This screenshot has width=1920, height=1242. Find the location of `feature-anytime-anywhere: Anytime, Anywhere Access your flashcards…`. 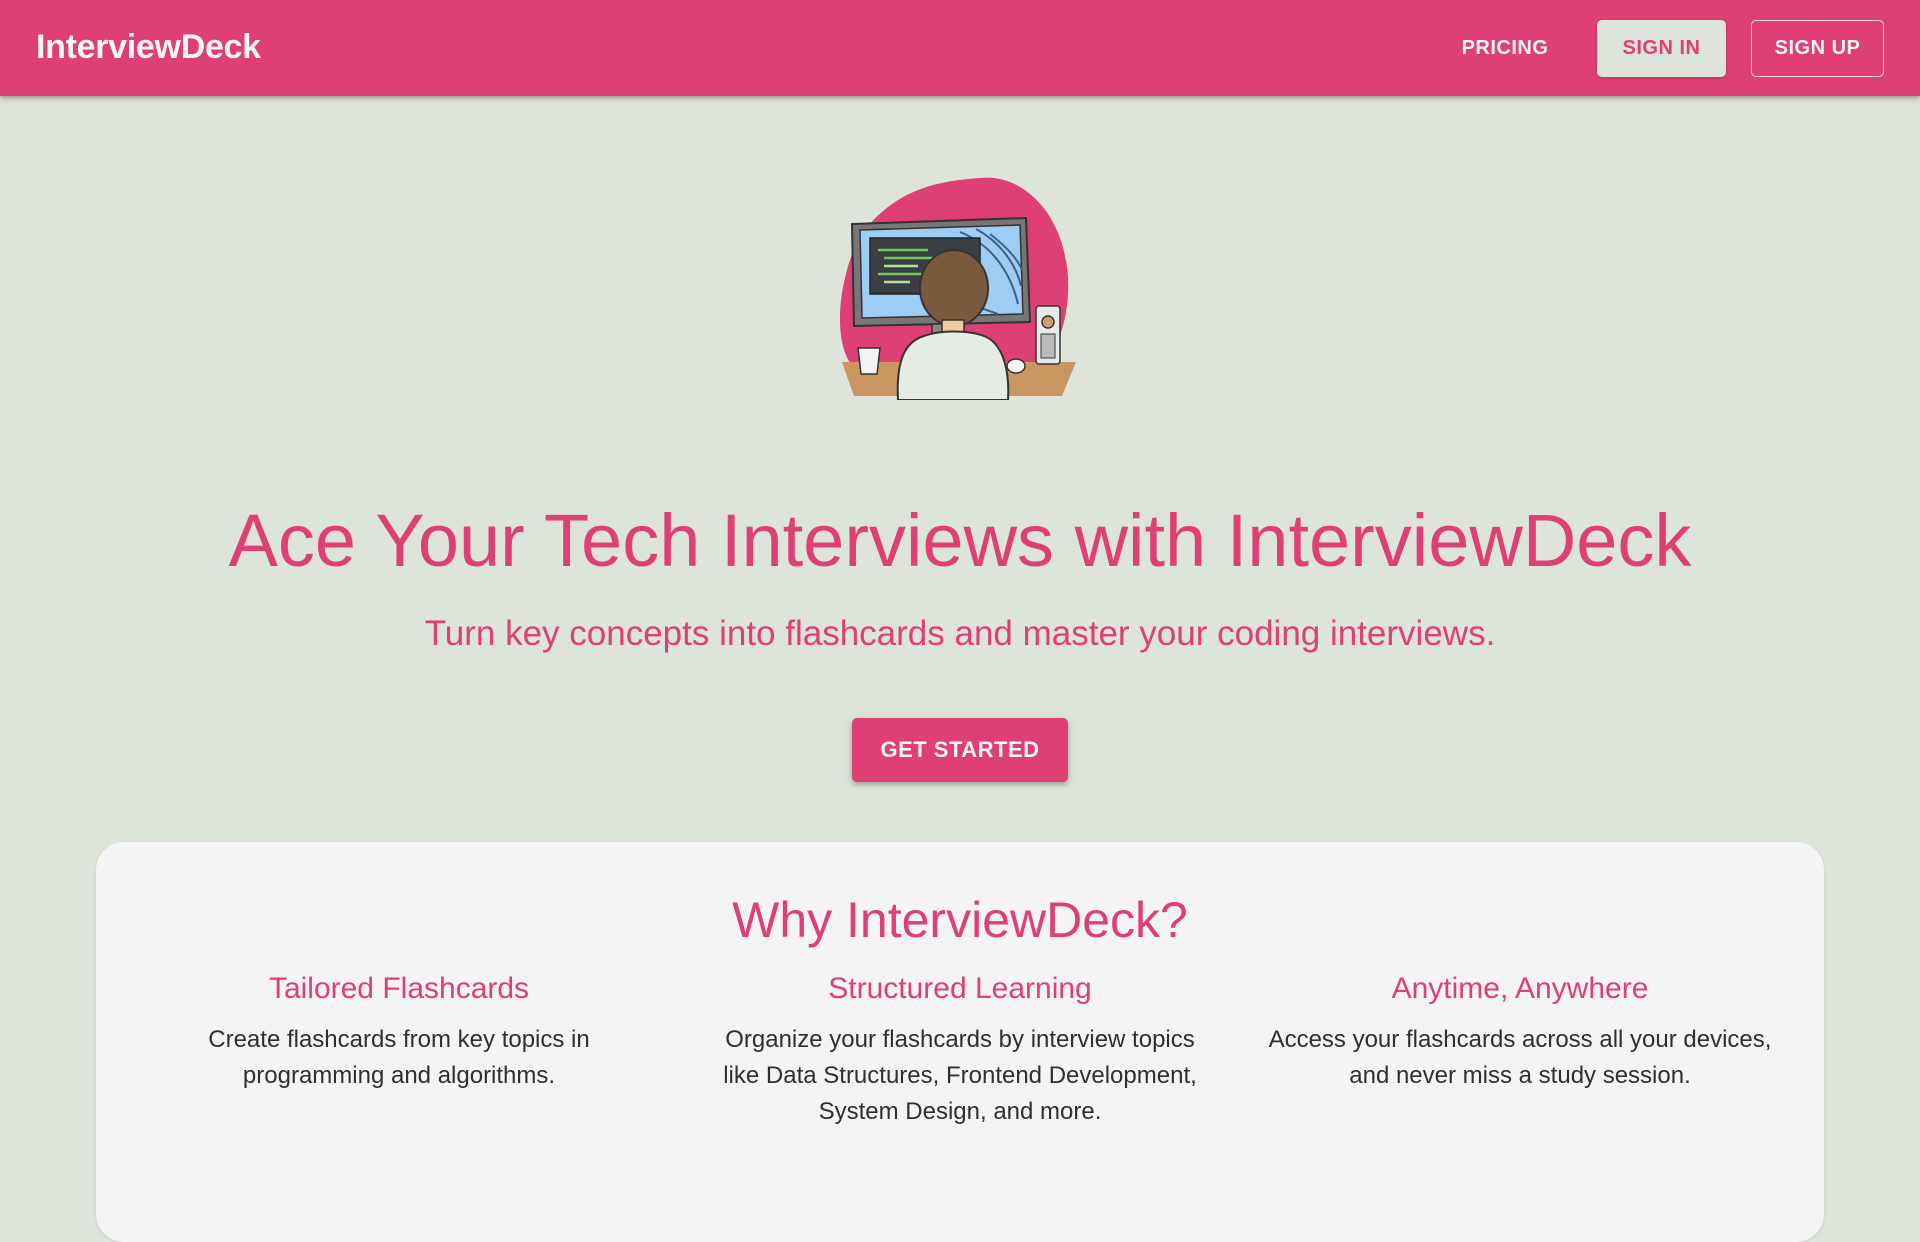

feature-anytime-anywhere: Anytime, Anywhere Access your flashcards… is located at coordinates (1520, 1032).